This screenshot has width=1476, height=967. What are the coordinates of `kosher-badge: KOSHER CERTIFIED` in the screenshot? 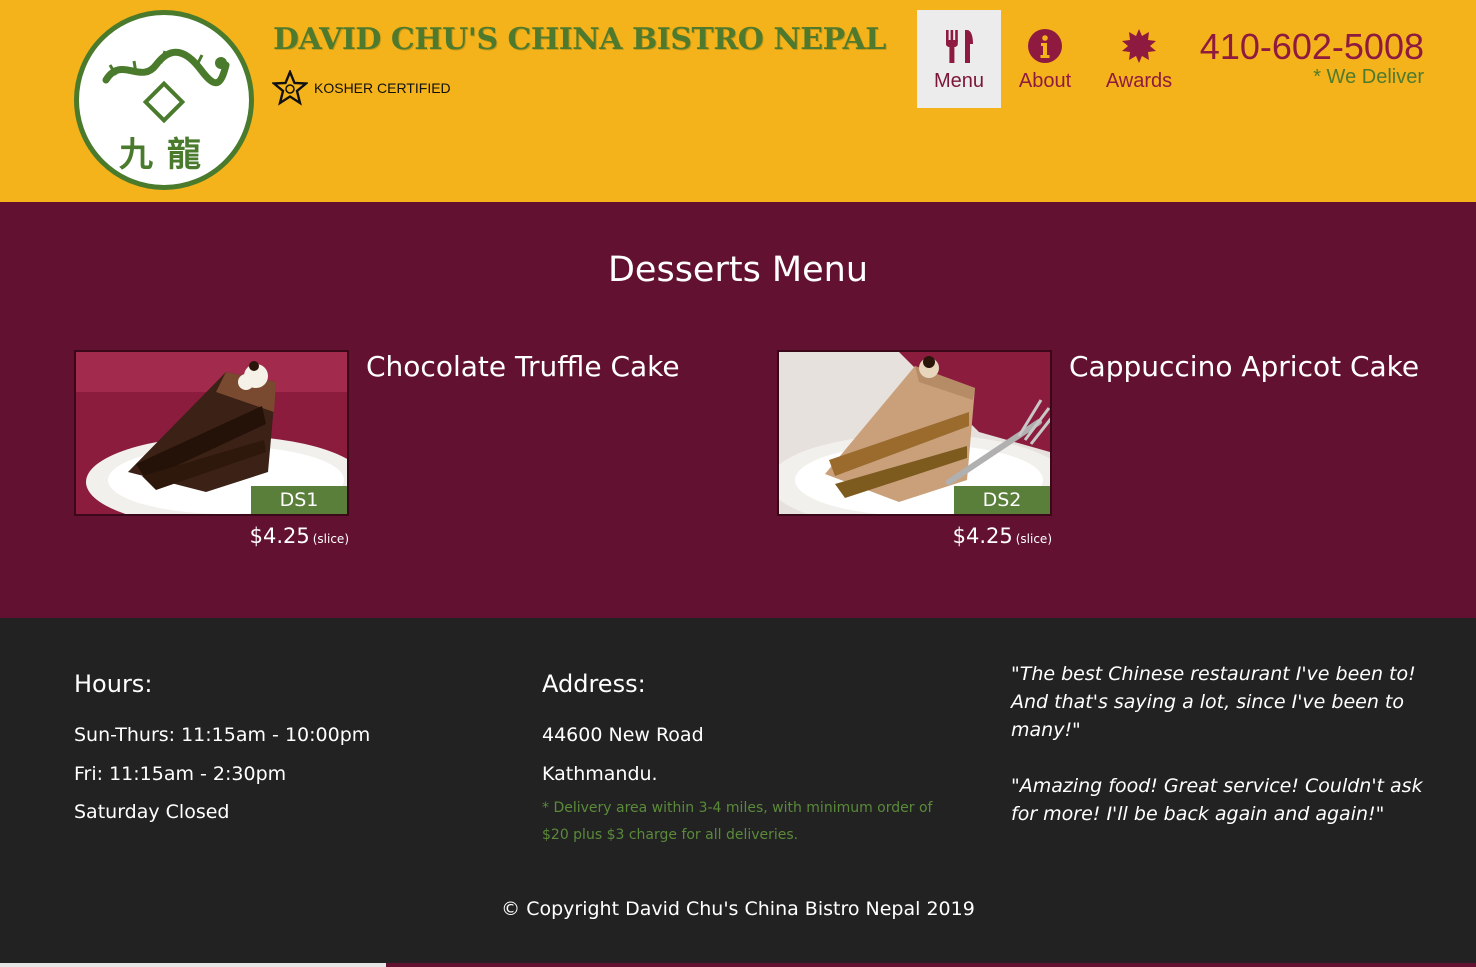 It's located at (361, 88).